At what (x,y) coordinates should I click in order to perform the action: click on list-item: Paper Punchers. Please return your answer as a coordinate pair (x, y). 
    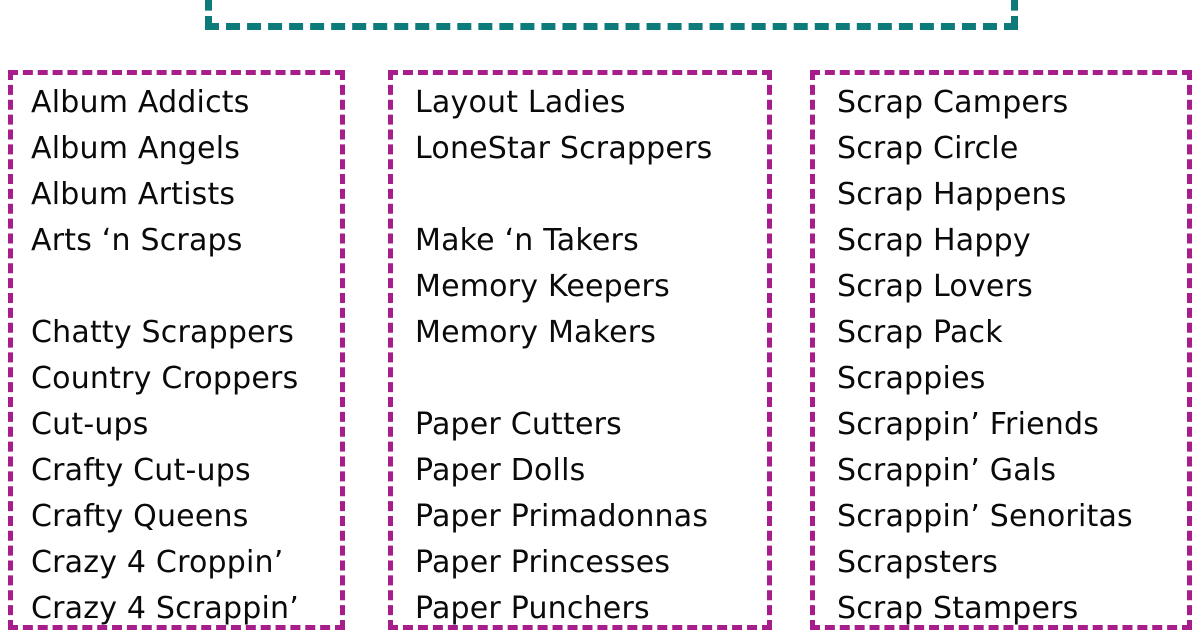
    Looking at the image, I should click on (532, 608).